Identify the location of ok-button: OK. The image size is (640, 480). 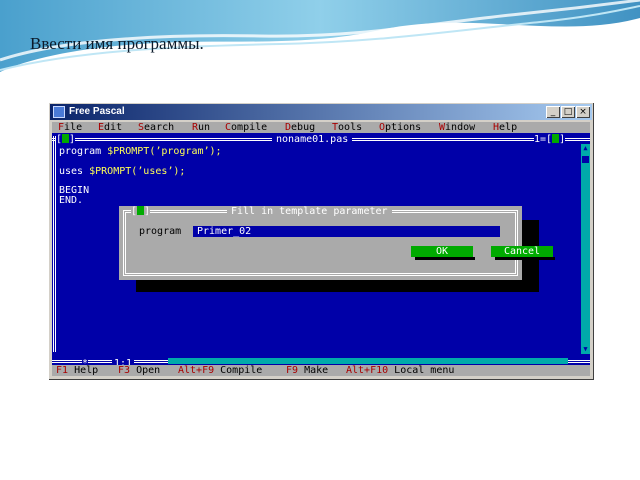
(442, 251).